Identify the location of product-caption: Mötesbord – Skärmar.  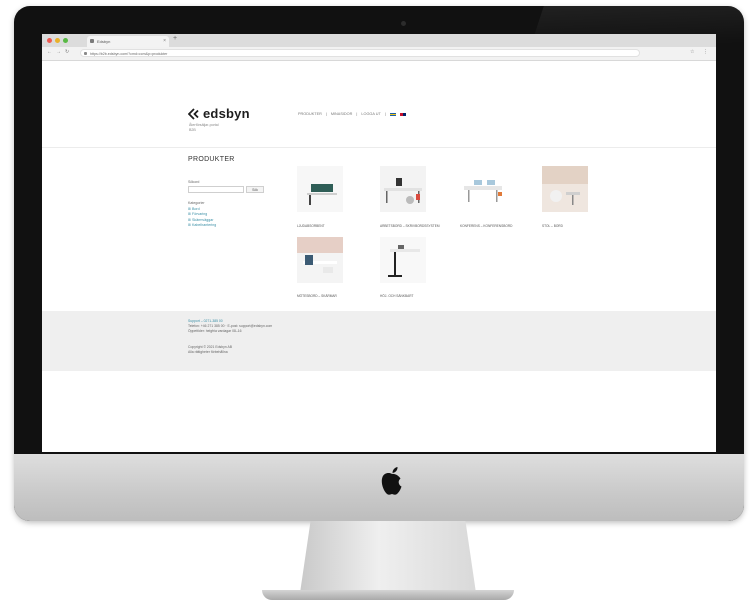
(327, 296).